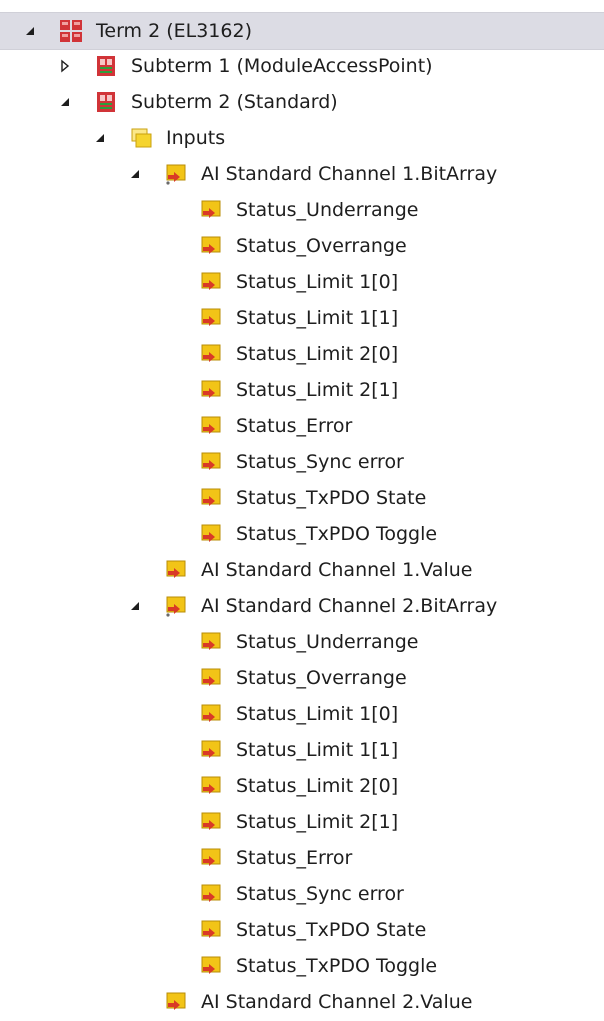 The image size is (604, 1021). What do you see at coordinates (196, 138) in the screenshot?
I see `inputs-label: Inputs` at bounding box center [196, 138].